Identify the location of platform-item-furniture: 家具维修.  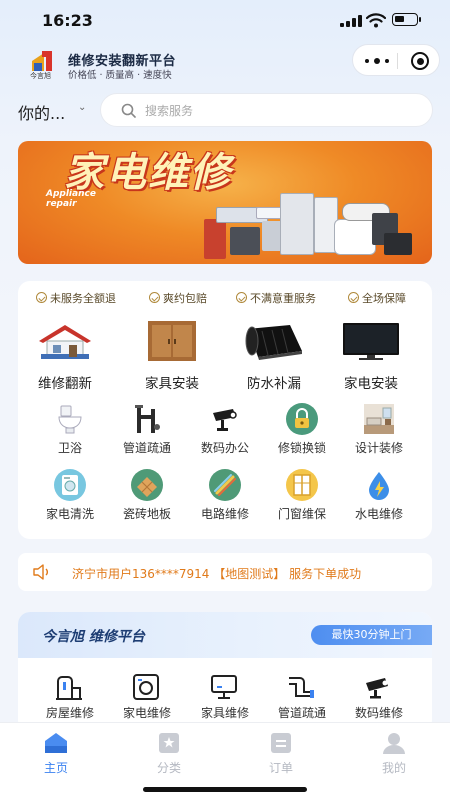
(225, 699).